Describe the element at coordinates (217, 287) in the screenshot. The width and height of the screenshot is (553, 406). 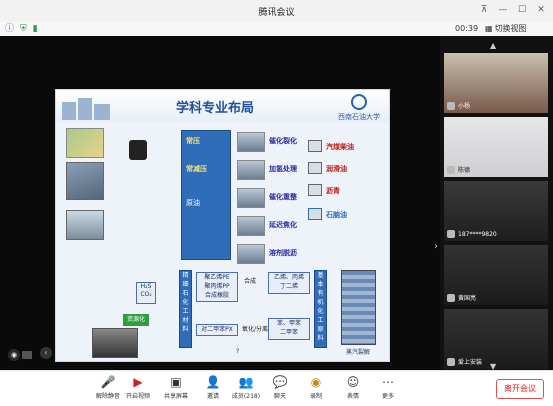
I see `polymer-box: 聚乙烯PE 聚丙烯PP 合成橡胶` at that location.